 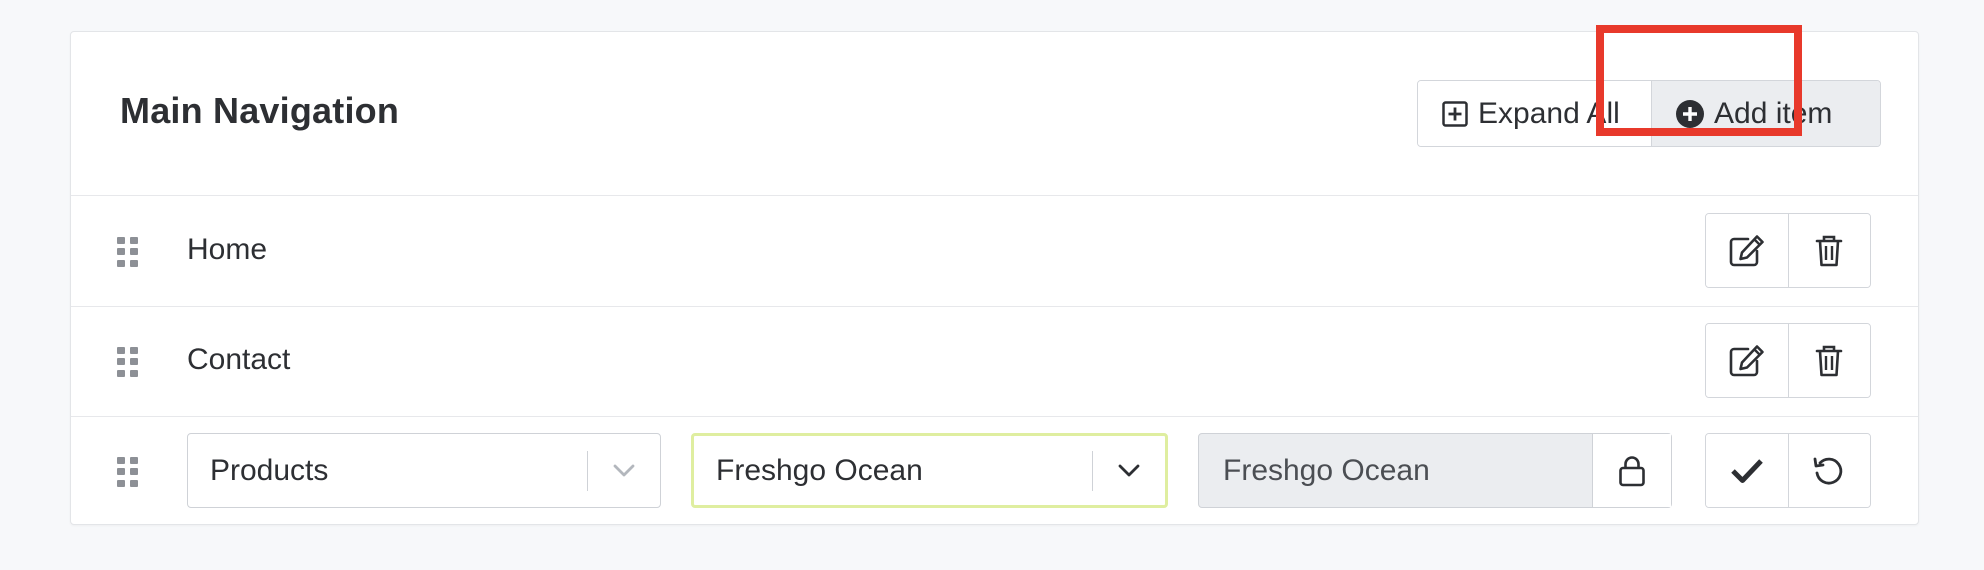 What do you see at coordinates (929, 470) in the screenshot?
I see `item-target-select: Freshgo Ocean` at bounding box center [929, 470].